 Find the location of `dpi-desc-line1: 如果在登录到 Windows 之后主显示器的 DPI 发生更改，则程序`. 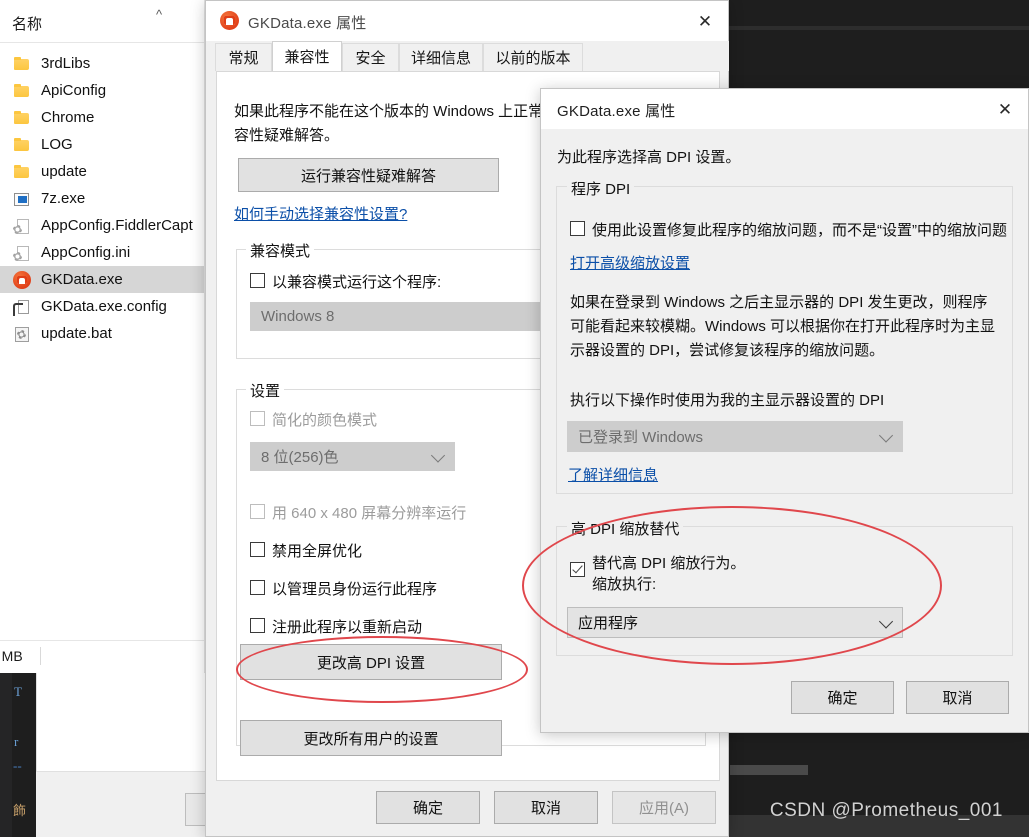

dpi-desc-line1: 如果在登录到 Windows 之后主显示器的 DPI 发生更改，则程序 is located at coordinates (779, 302).